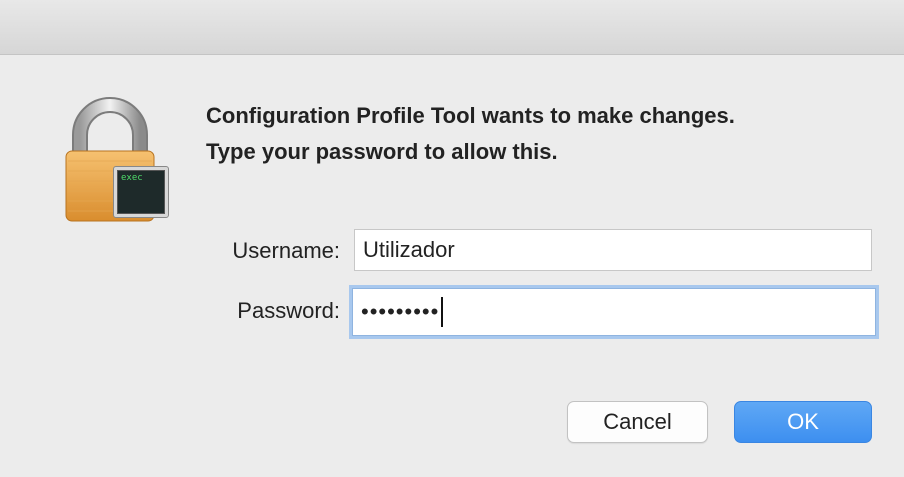 This screenshot has width=904, height=477. Describe the element at coordinates (286, 250) in the screenshot. I see `username-label: Username:` at that location.